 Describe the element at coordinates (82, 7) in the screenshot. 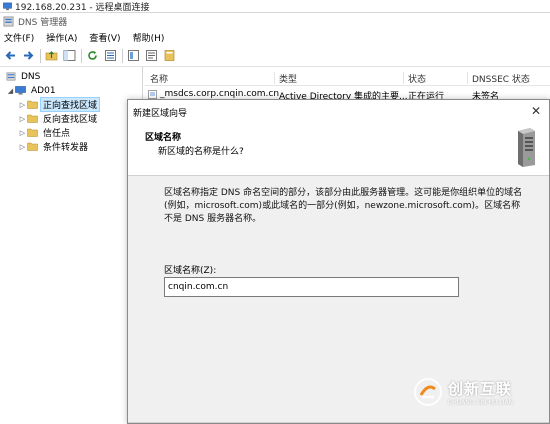

I see `remote-desktop-title: 192.168.20.231 - 远程桌面连接` at that location.